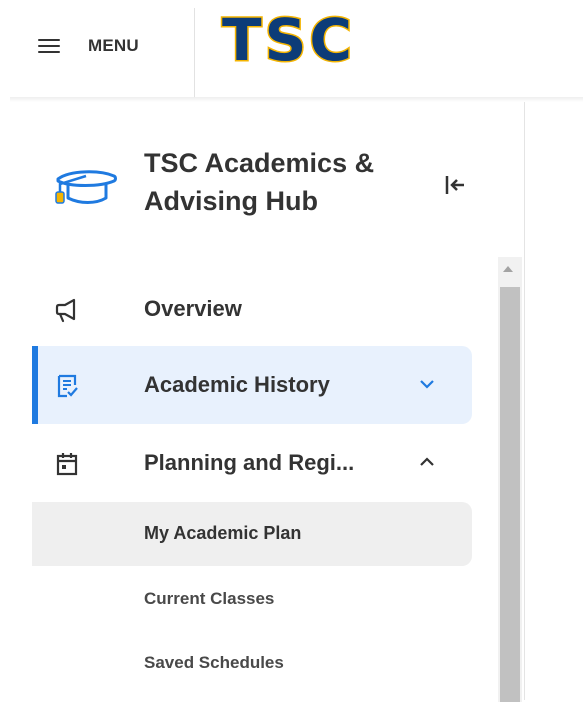 This screenshot has width=583, height=702. I want to click on top-bar: MENU TSC, so click(291, 50).